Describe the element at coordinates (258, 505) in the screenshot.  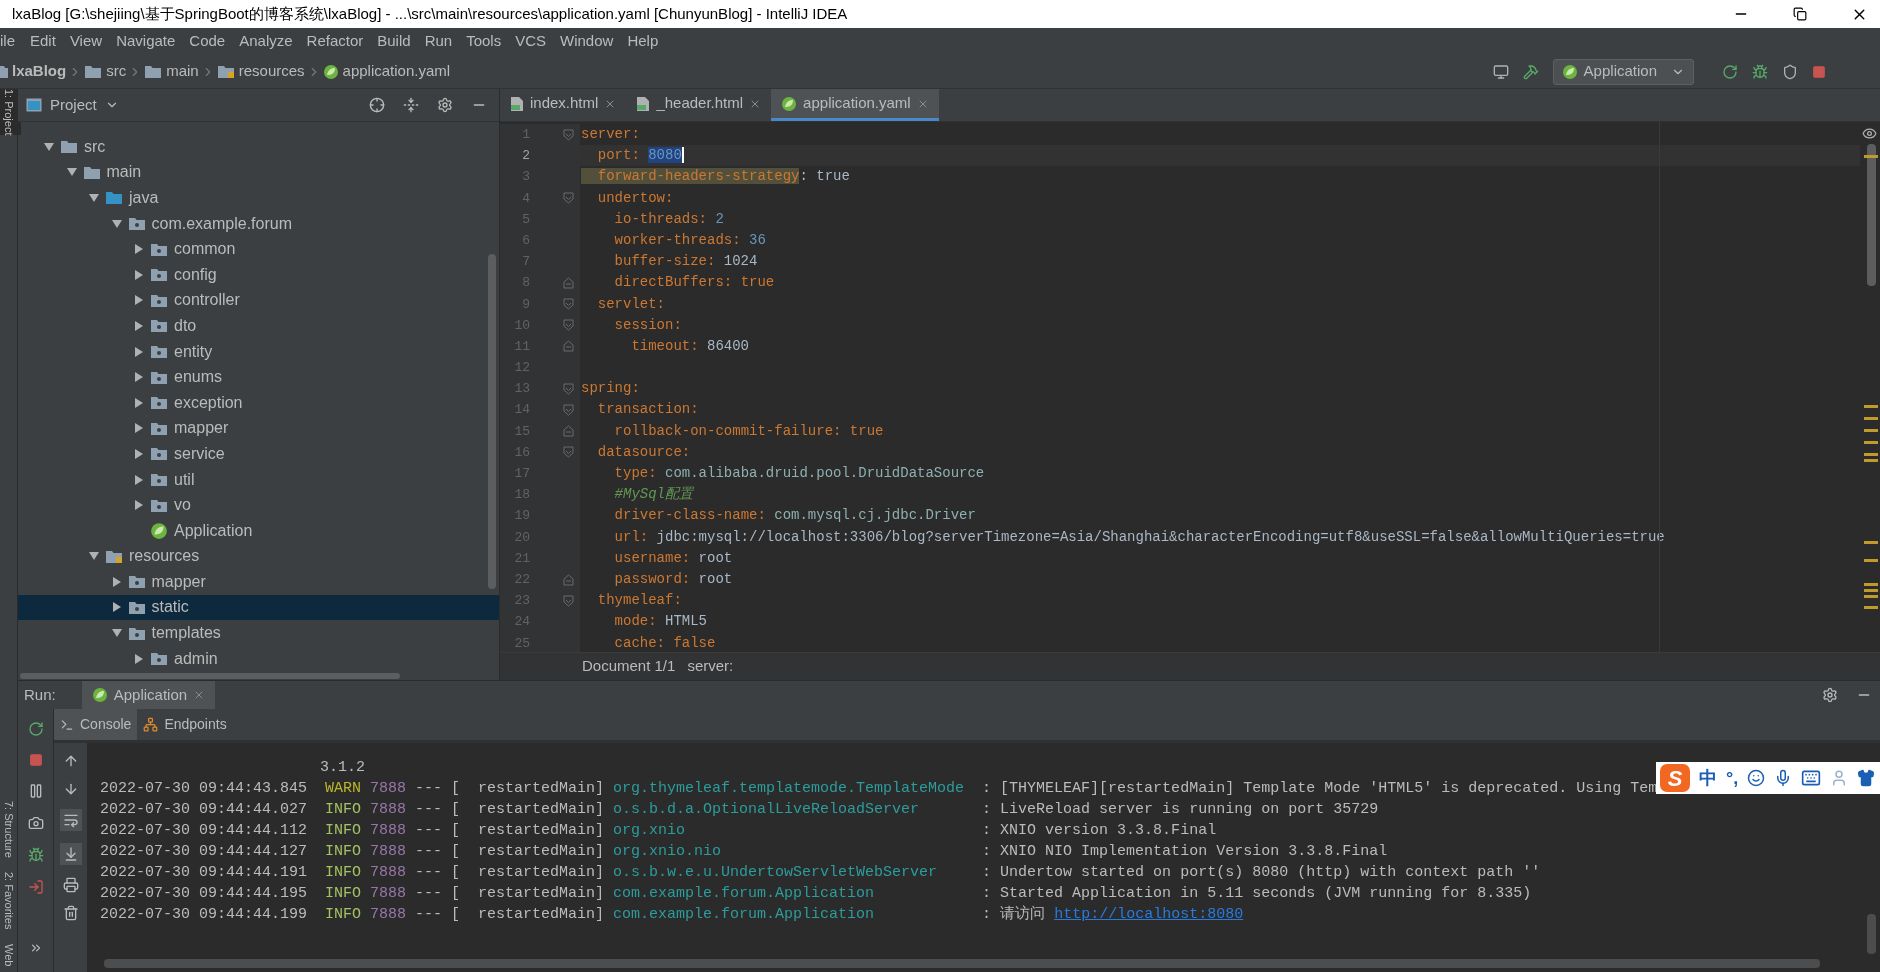
I see `tree-item: vo` at that location.